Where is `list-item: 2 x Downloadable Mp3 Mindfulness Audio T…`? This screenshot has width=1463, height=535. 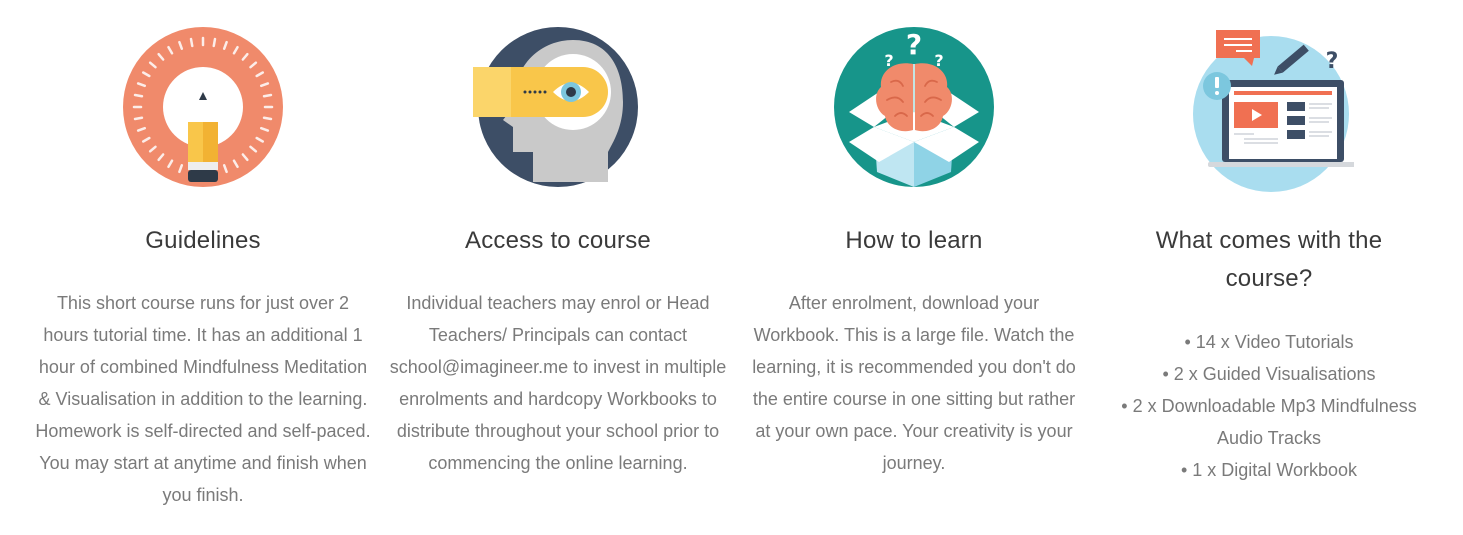 list-item: 2 x Downloadable Mp3 Mindfulness Audio T… is located at coordinates (1269, 422).